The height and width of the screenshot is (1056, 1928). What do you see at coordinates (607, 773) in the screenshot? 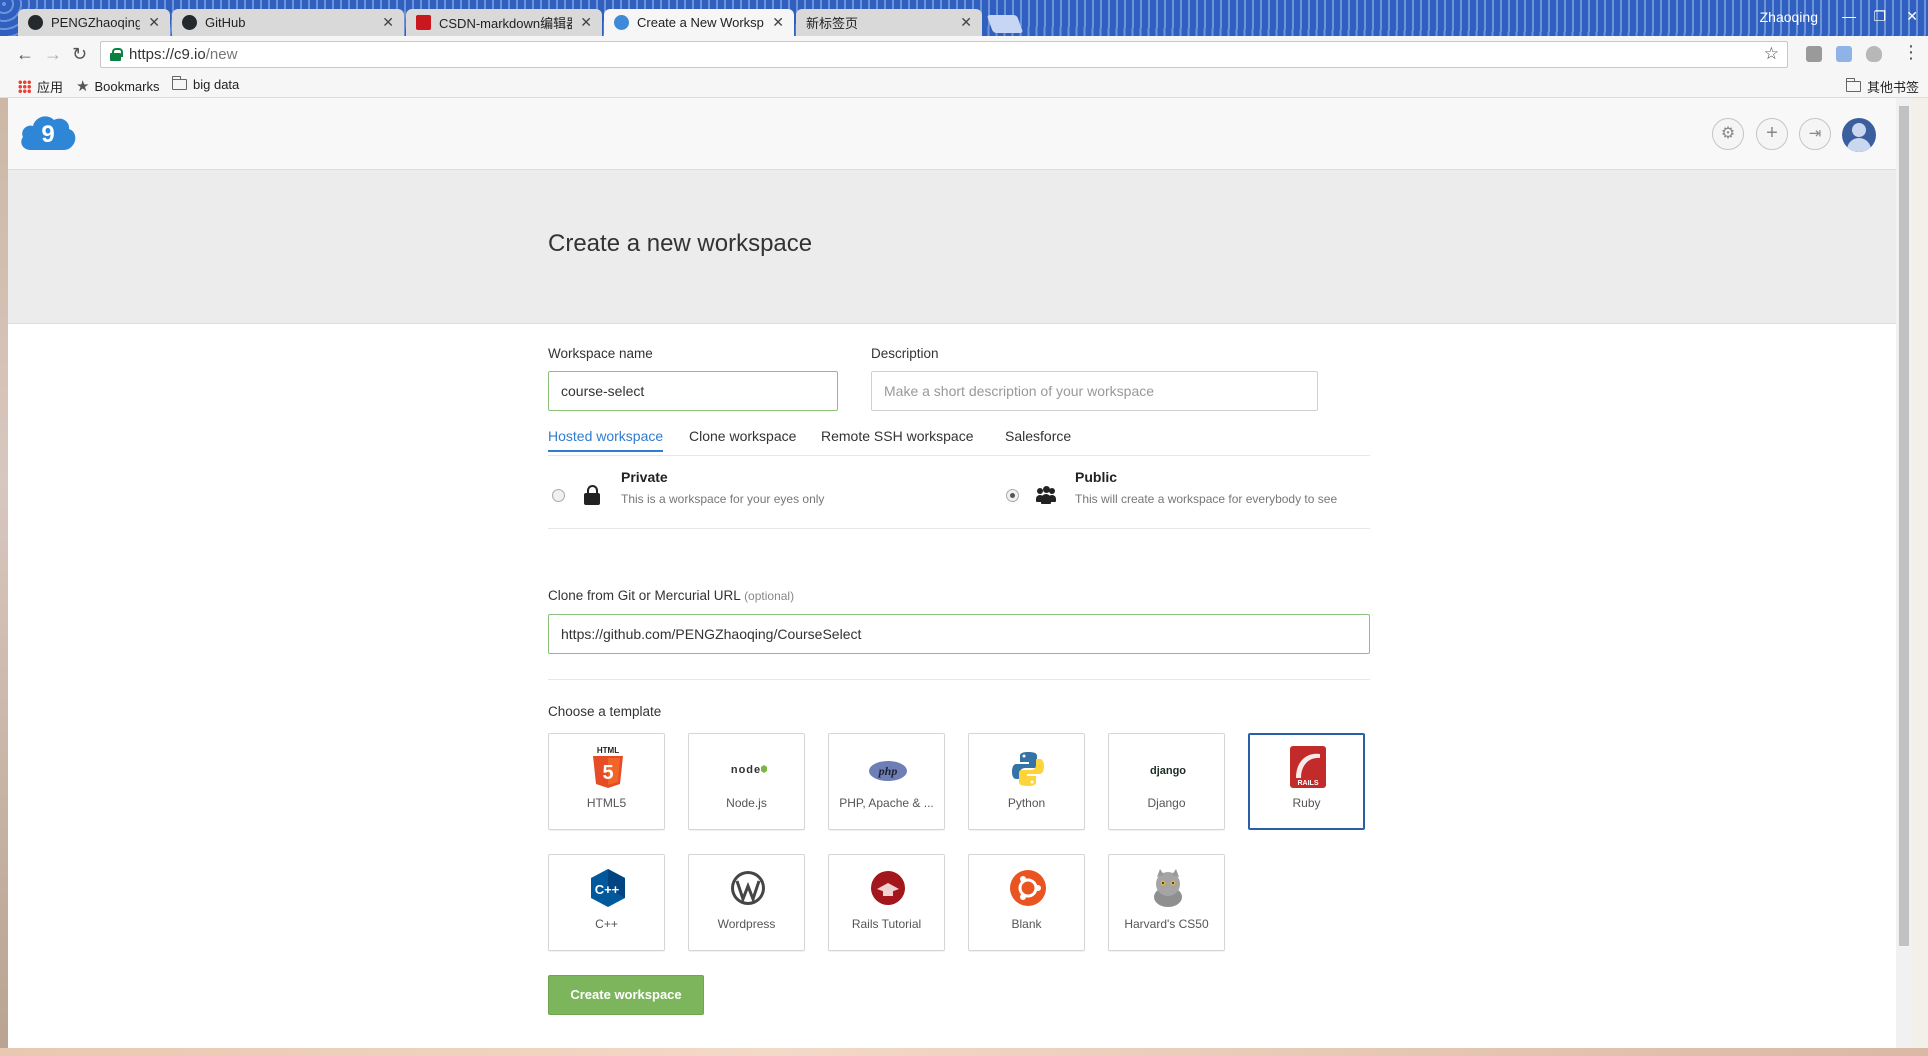
I see `html5-logo-number: 5` at bounding box center [607, 773].